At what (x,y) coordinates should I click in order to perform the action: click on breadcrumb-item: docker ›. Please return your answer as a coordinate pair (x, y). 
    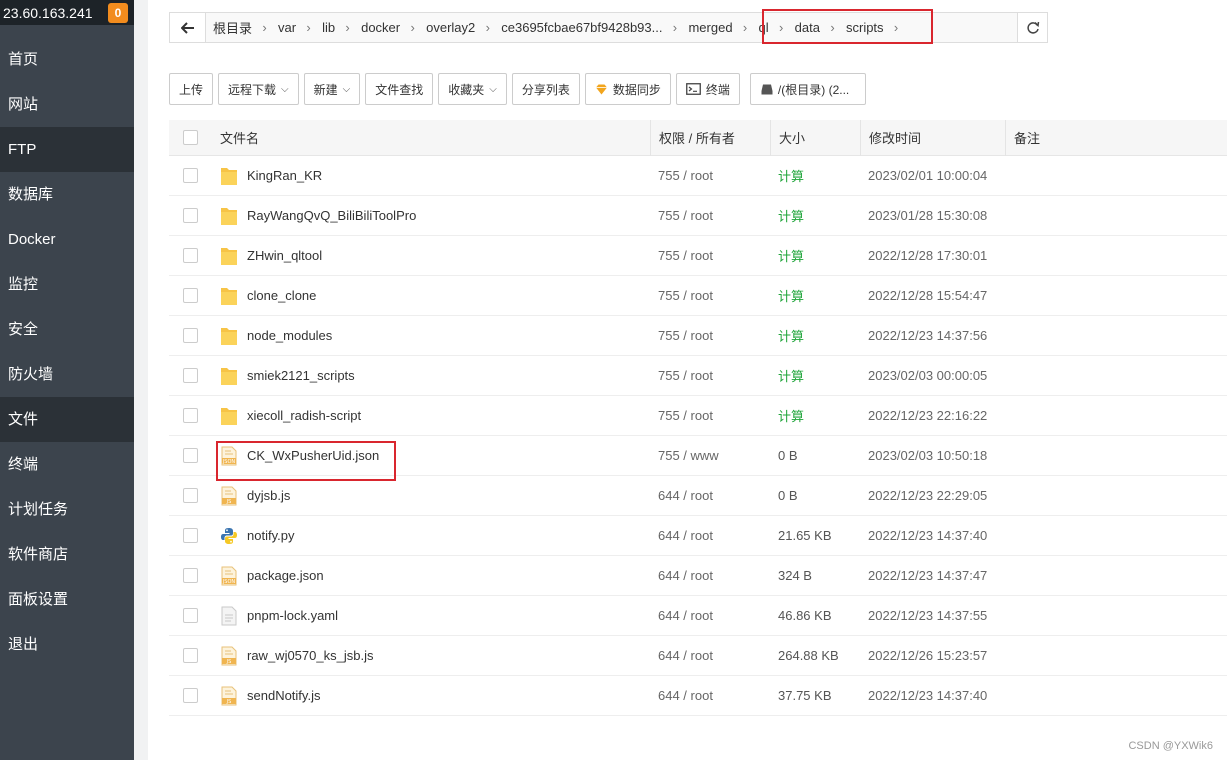
    Looking at the image, I should click on (392, 27).